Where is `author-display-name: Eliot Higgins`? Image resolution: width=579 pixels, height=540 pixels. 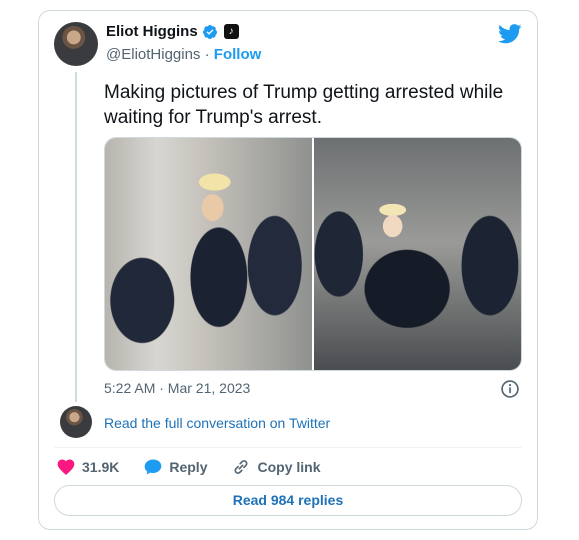
author-display-name: Eliot Higgins is located at coordinates (152, 31).